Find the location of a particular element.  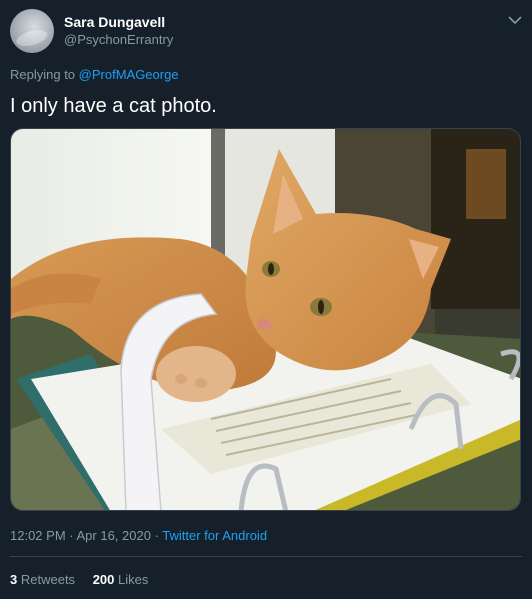

likes-count: 200 is located at coordinates (103, 579).